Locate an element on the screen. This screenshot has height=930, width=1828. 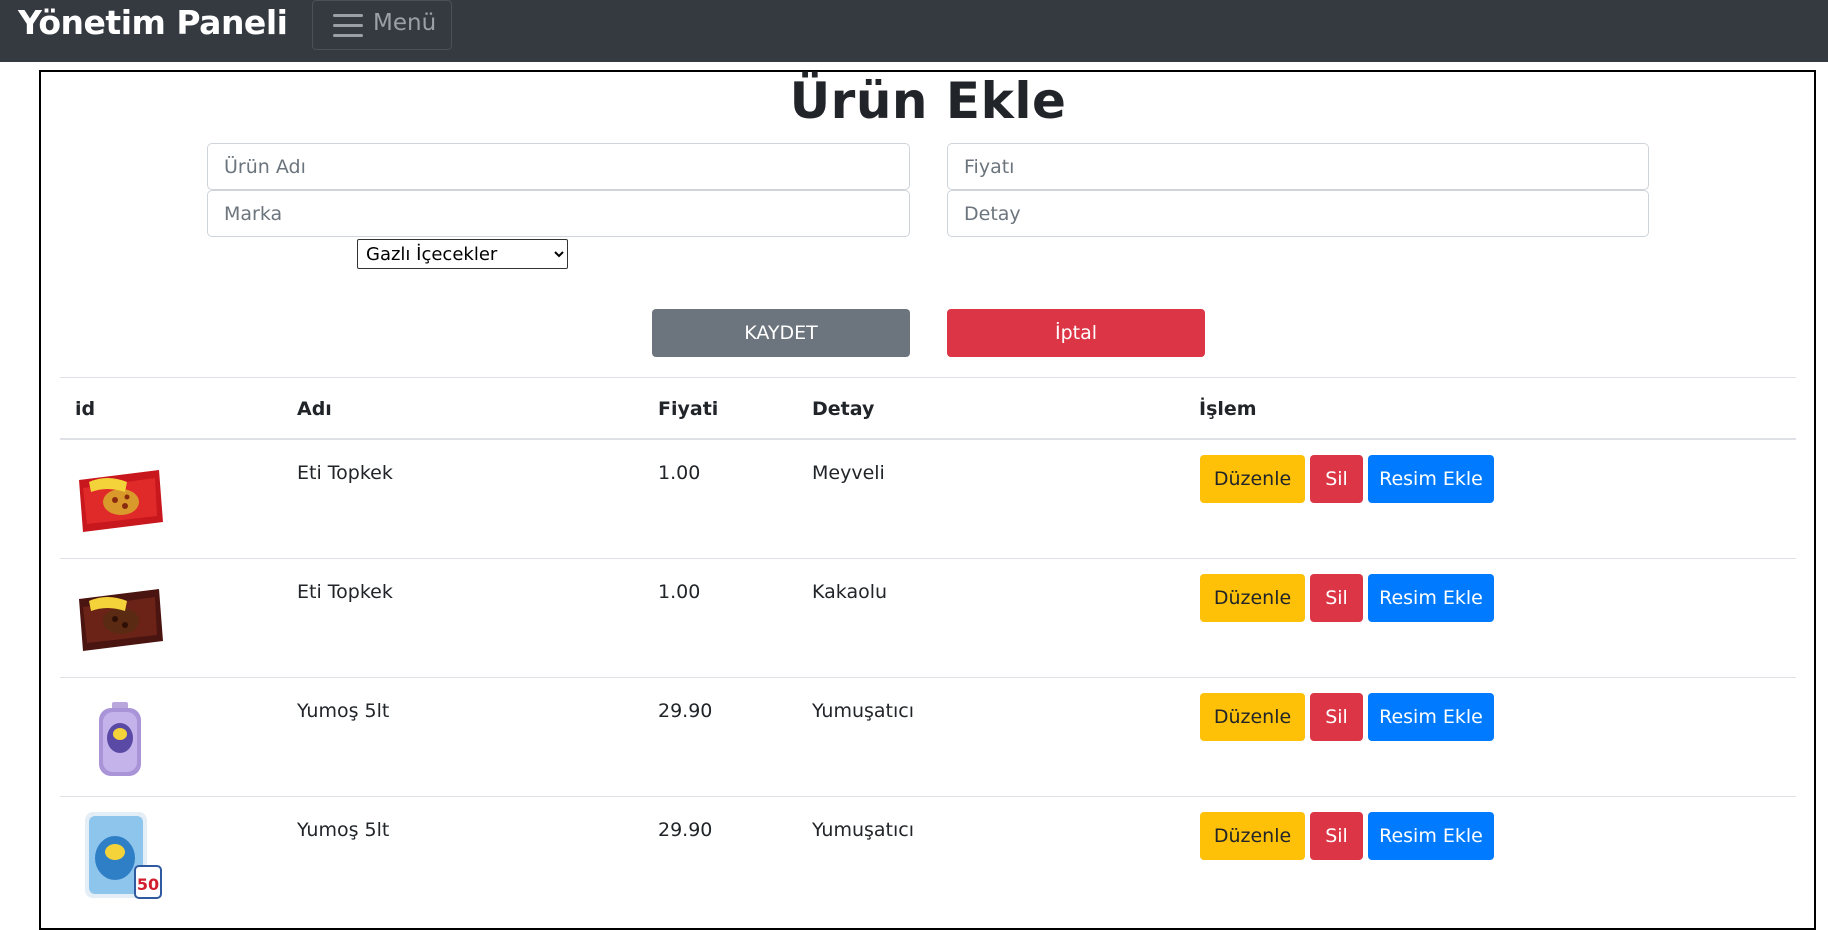
save-button: KAYDET is located at coordinates (781, 333).